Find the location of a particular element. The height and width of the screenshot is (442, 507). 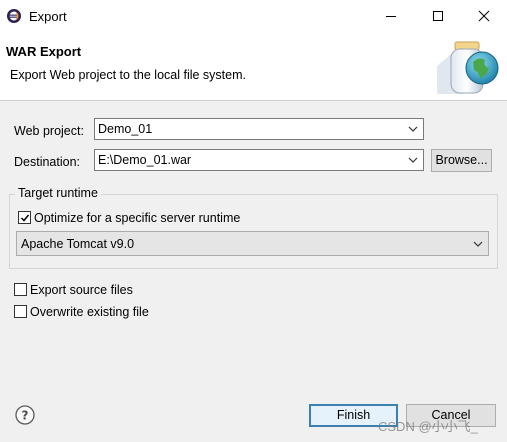

close-icon is located at coordinates (484, 16).